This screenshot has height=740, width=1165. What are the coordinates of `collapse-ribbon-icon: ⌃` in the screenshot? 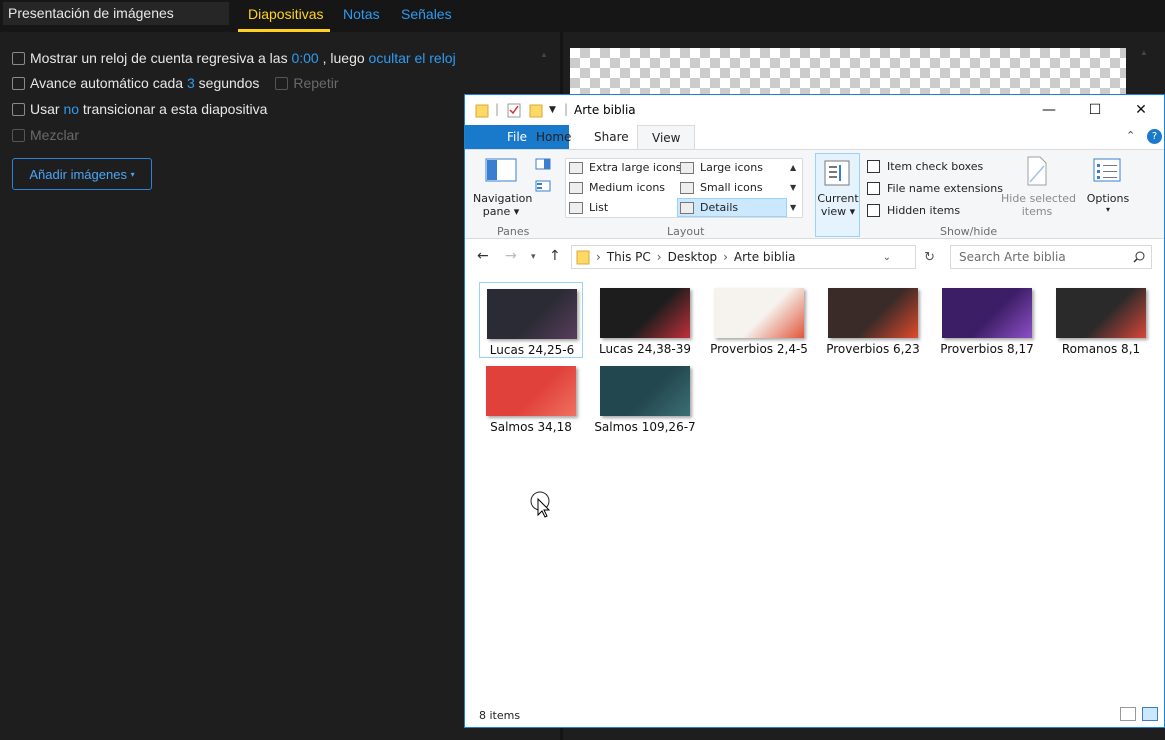 It's located at (1130, 135).